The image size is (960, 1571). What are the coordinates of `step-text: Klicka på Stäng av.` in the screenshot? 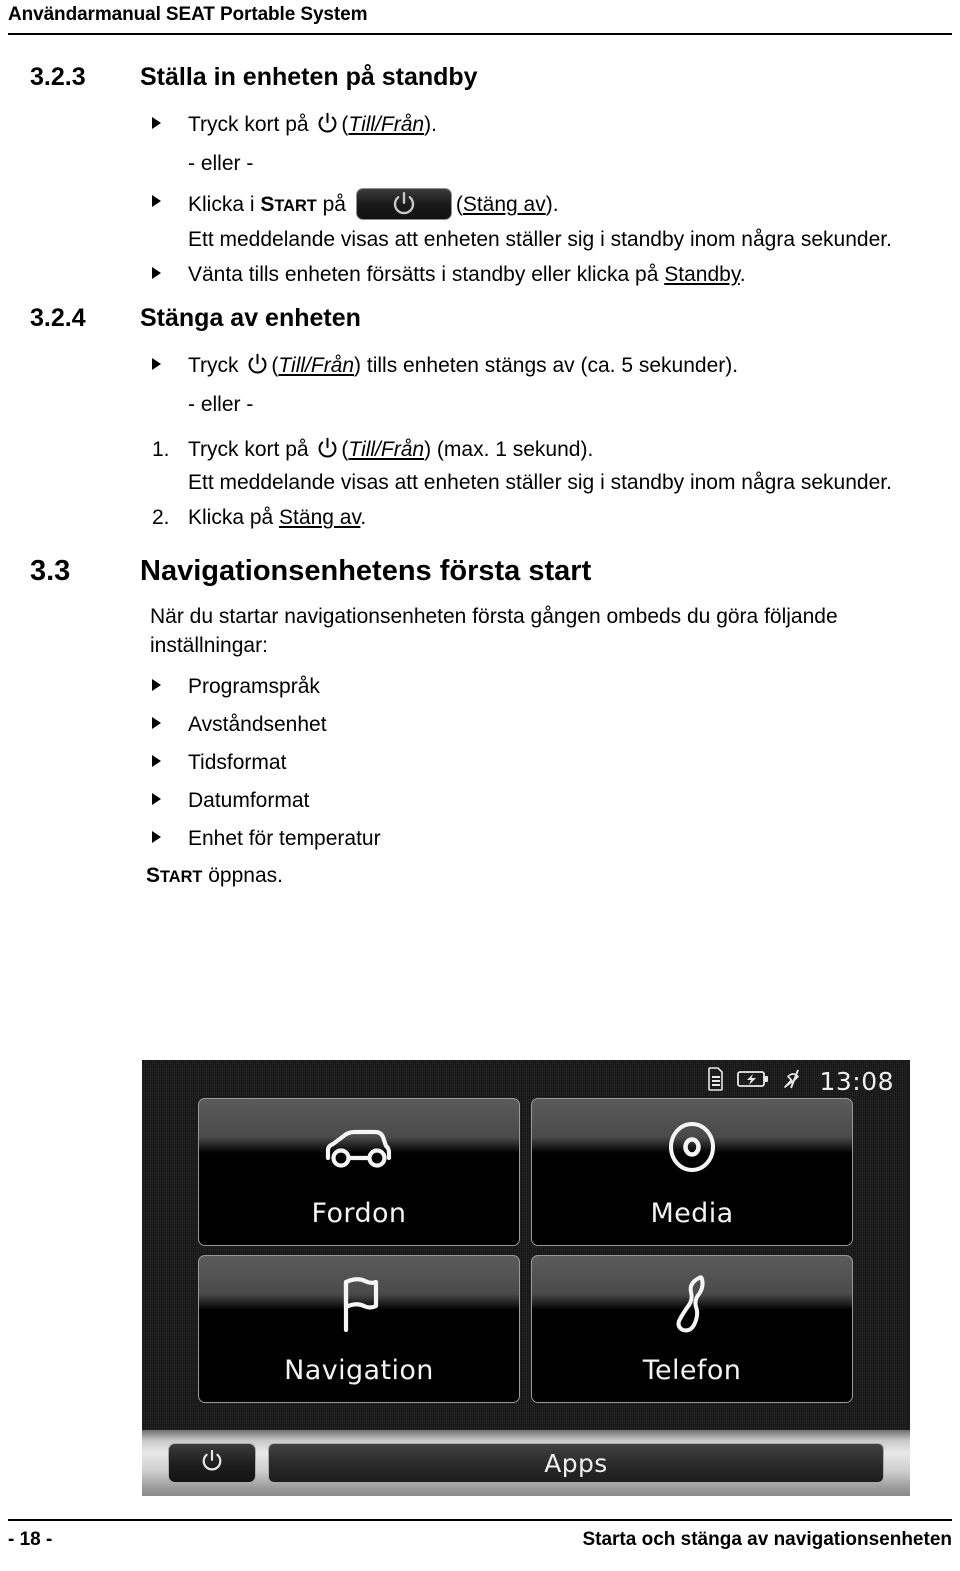 It's located at (574, 517).